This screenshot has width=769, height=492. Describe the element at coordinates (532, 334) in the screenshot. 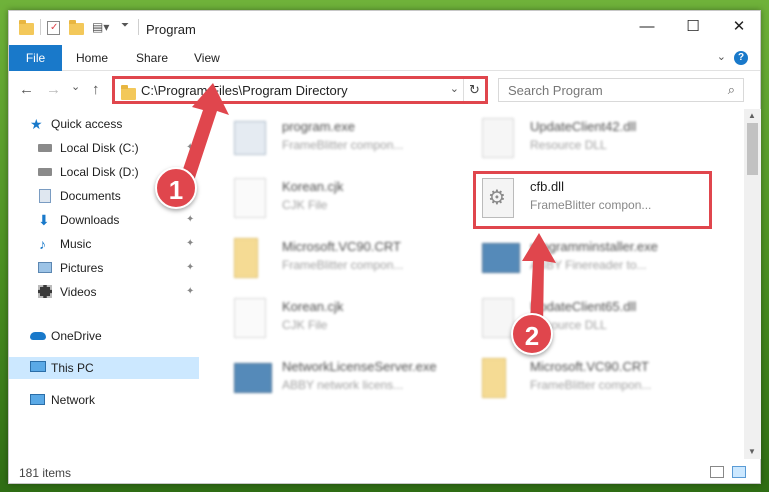

I see `step-2-badge: 2` at that location.